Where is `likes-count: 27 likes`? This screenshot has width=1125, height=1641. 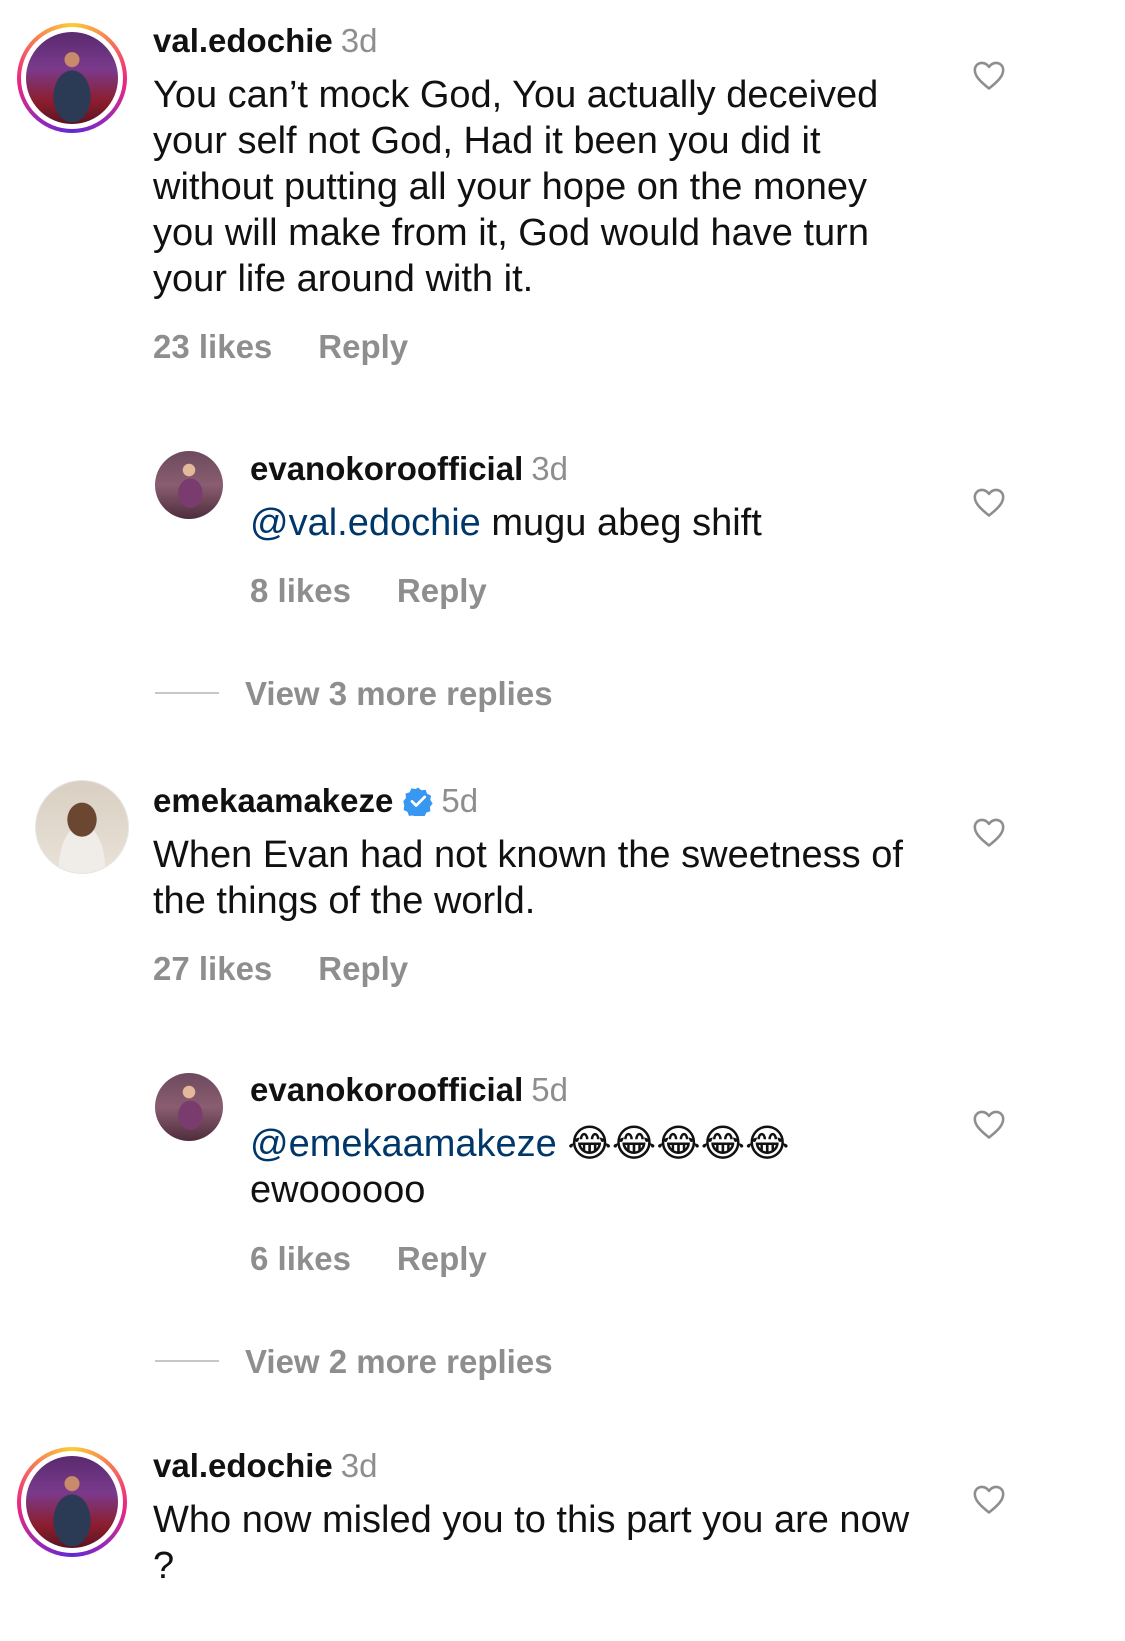 likes-count: 27 likes is located at coordinates (212, 968).